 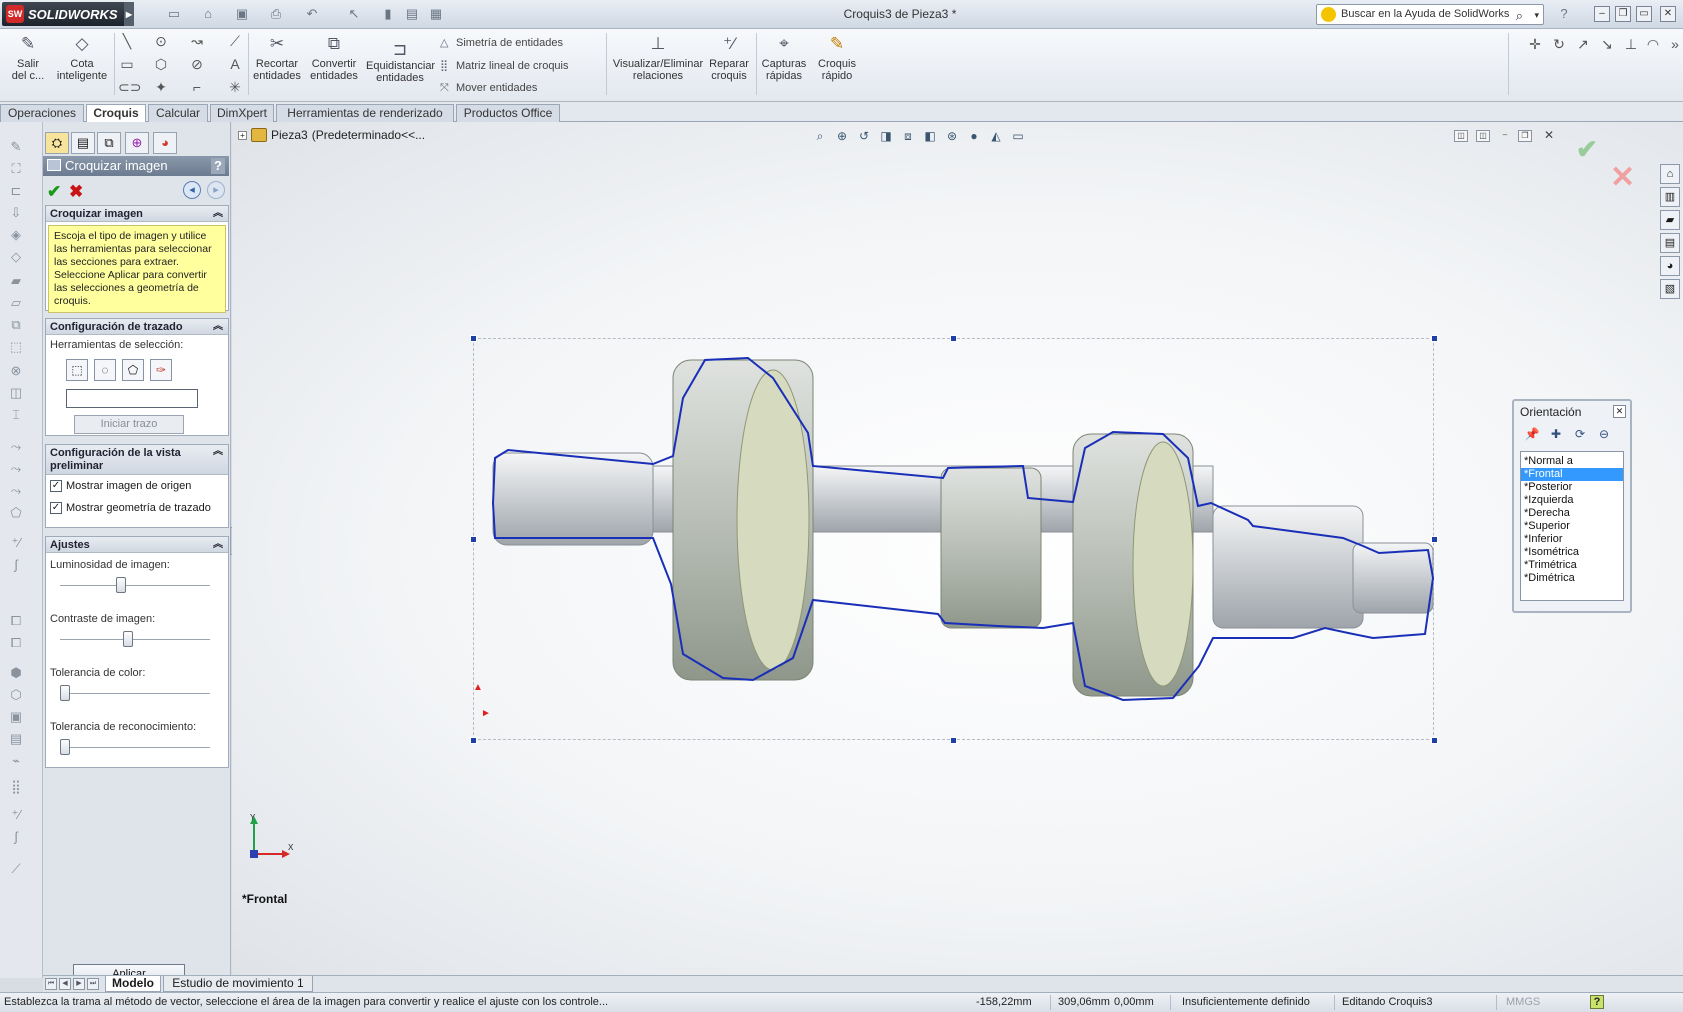 I want to click on tool-icon: ▰, so click(x=16, y=281).